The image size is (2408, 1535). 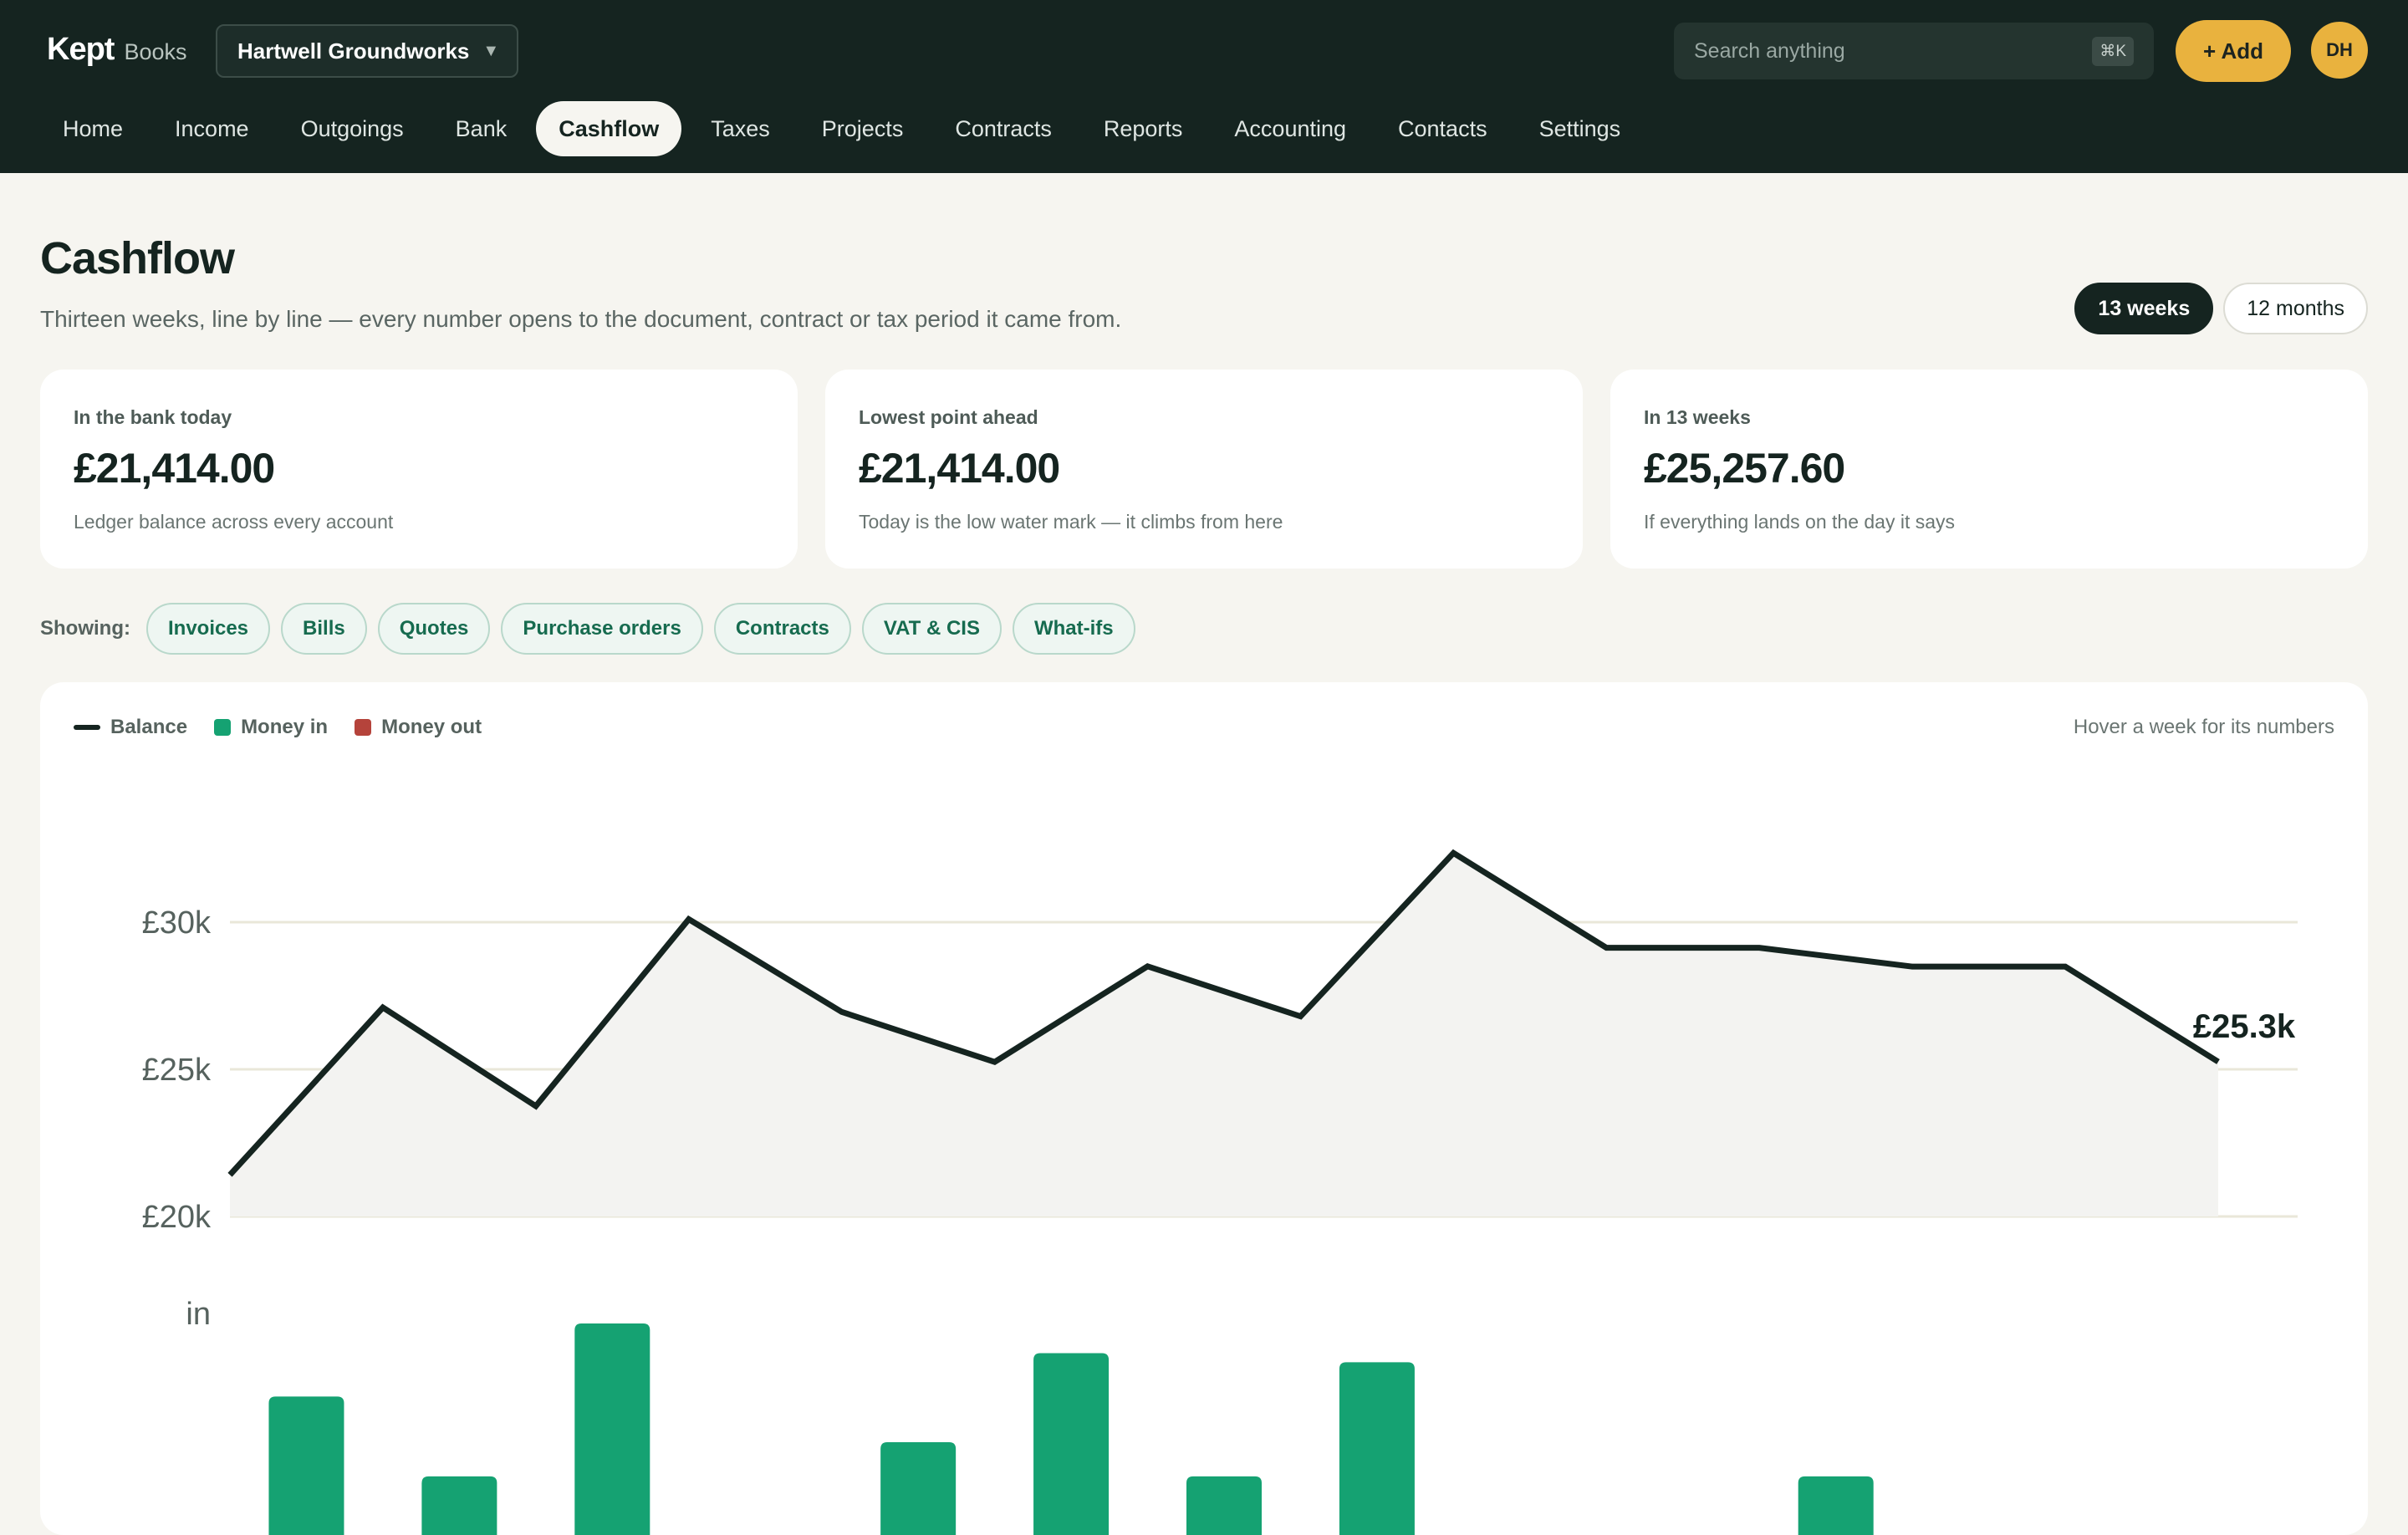 I want to click on filters-label: Showing:, so click(x=85, y=628).